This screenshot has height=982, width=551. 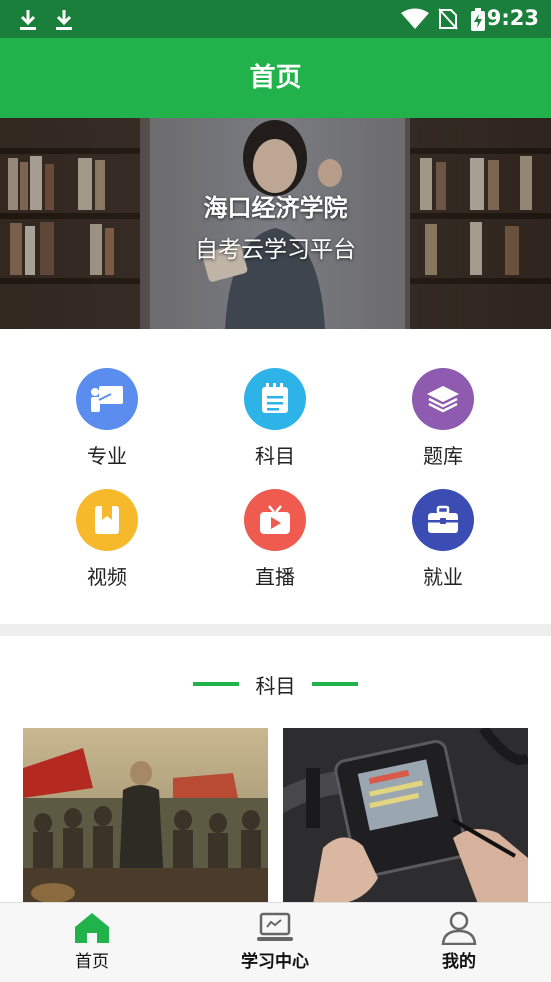 I want to click on tab-label: 学习中心, so click(x=275, y=962).